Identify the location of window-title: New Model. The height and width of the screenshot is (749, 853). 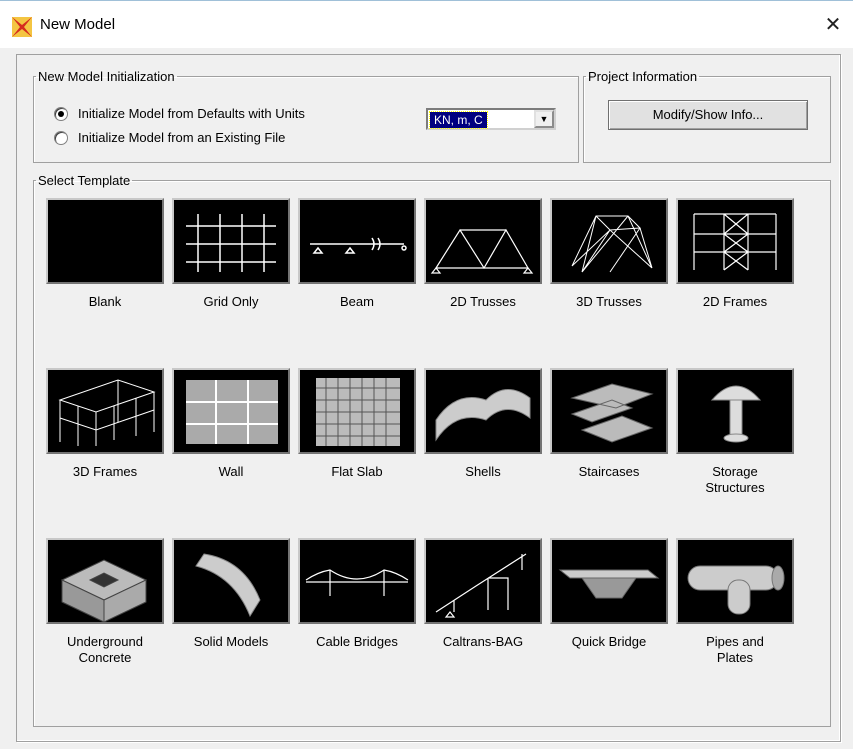
(78, 24).